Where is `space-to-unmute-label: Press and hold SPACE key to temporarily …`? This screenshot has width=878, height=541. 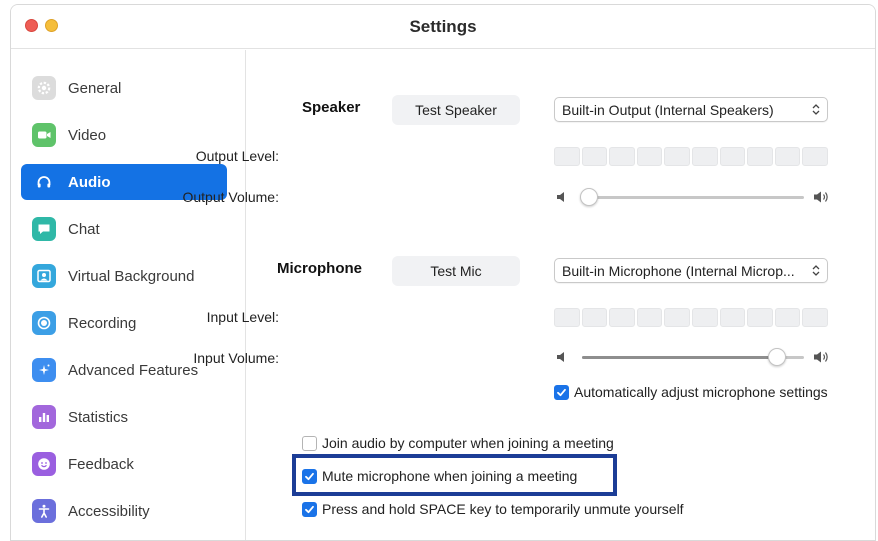 space-to-unmute-label: Press and hold SPACE key to temporarily … is located at coordinates (503, 509).